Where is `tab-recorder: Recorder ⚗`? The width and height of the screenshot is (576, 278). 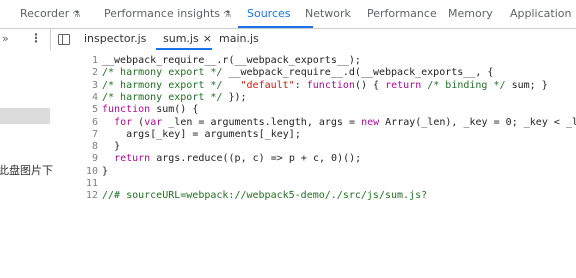 tab-recorder: Recorder ⚗ is located at coordinates (50, 14).